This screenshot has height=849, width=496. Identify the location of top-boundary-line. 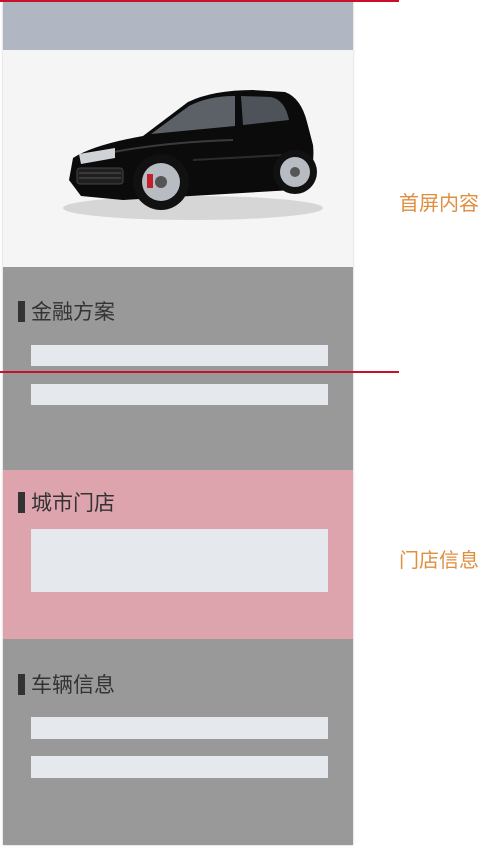
(199, 1).